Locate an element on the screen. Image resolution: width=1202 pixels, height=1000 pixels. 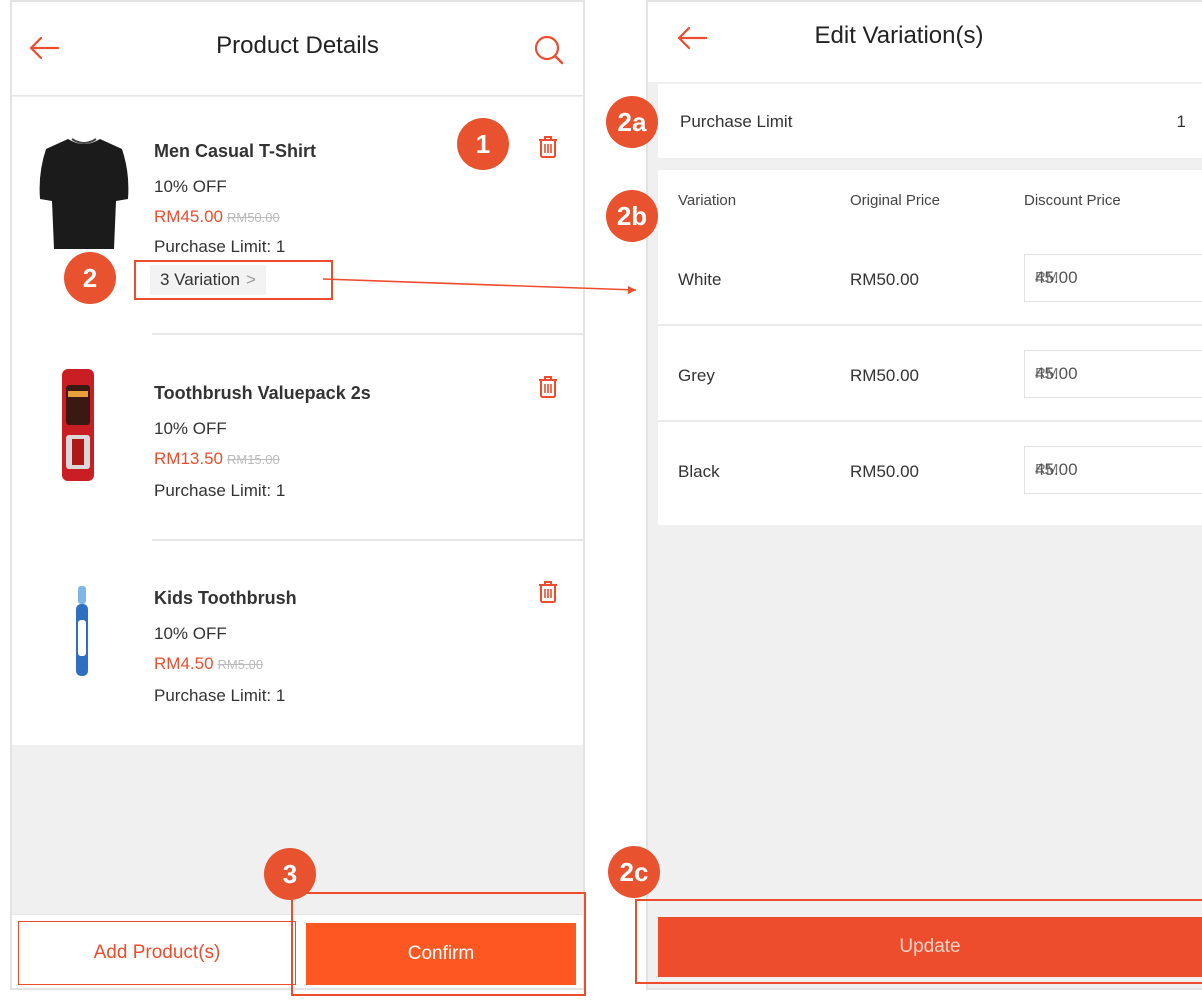
product-name: Toothbrush Valuepack 2s is located at coordinates (262, 393).